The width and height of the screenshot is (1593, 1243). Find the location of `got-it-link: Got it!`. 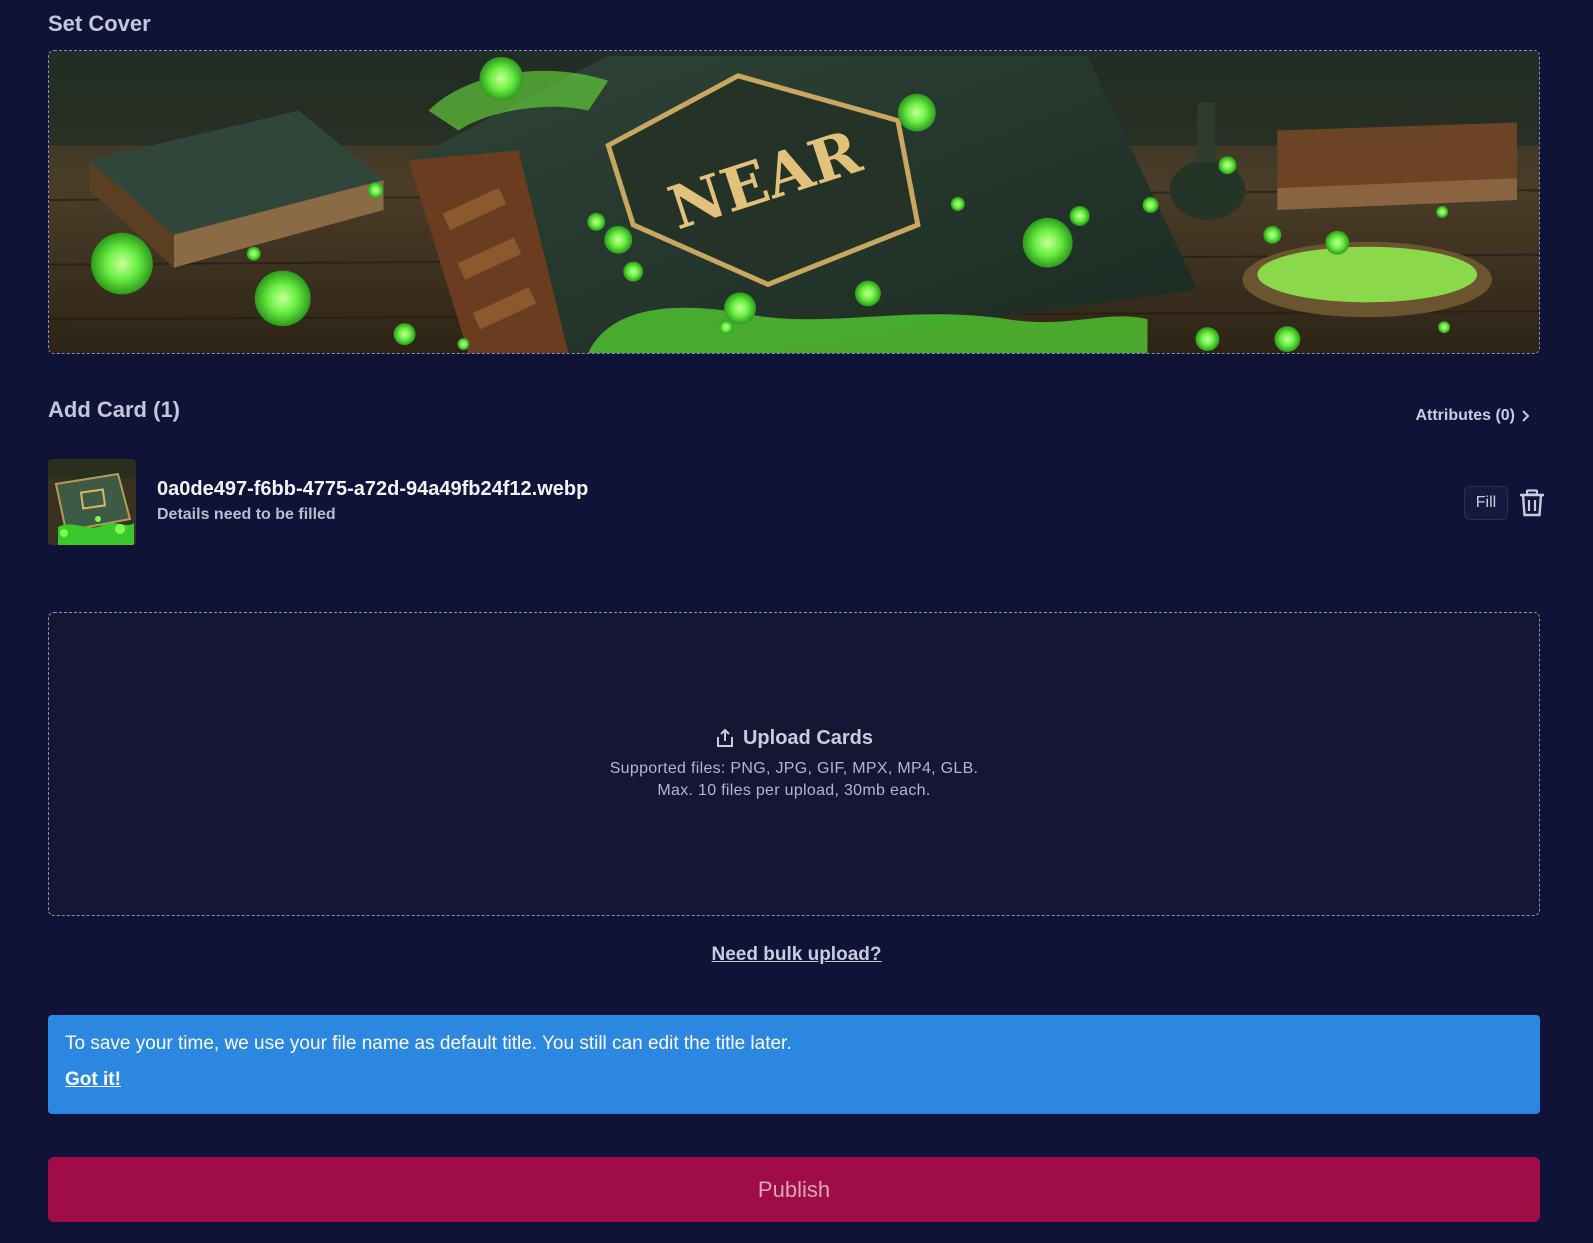

got-it-link: Got it! is located at coordinates (93, 1080).